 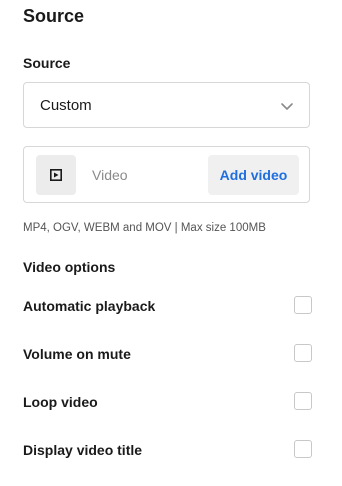 I want to click on option-label: Automatic playback, so click(x=89, y=306).